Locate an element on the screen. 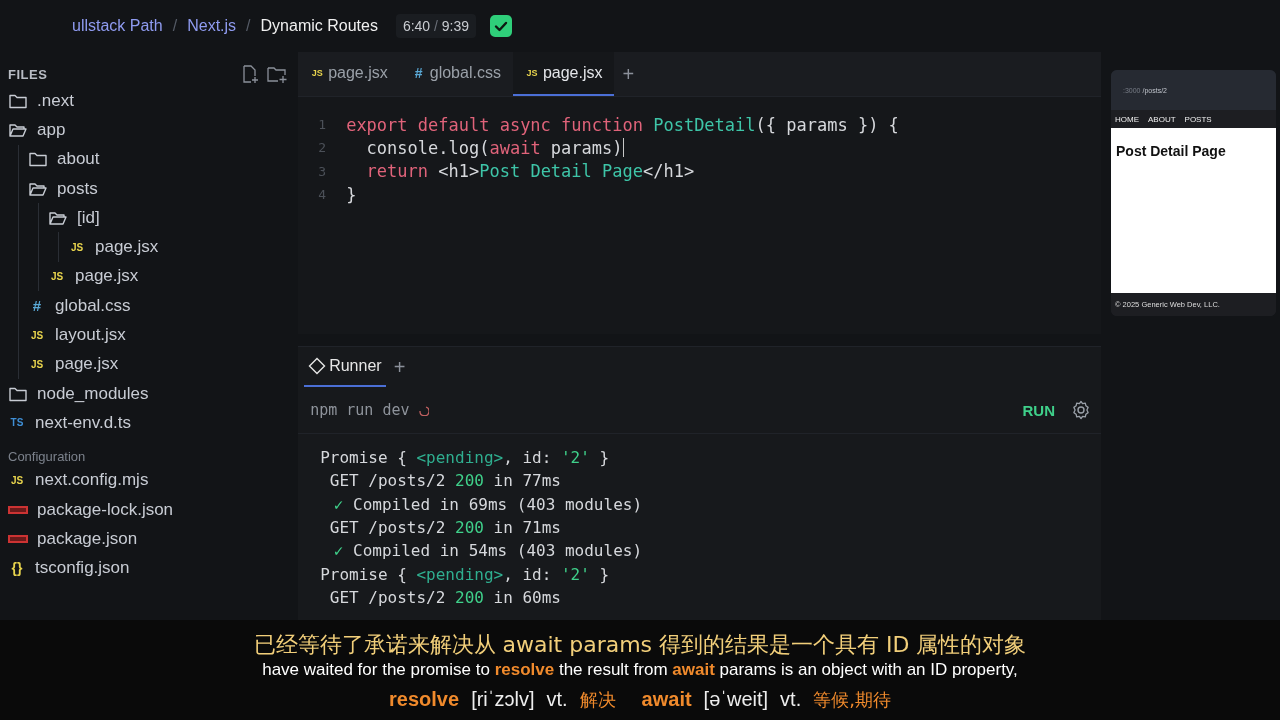 This screenshot has height=720, width=1280. page-heading: Post Detail Page is located at coordinates (1171, 151).